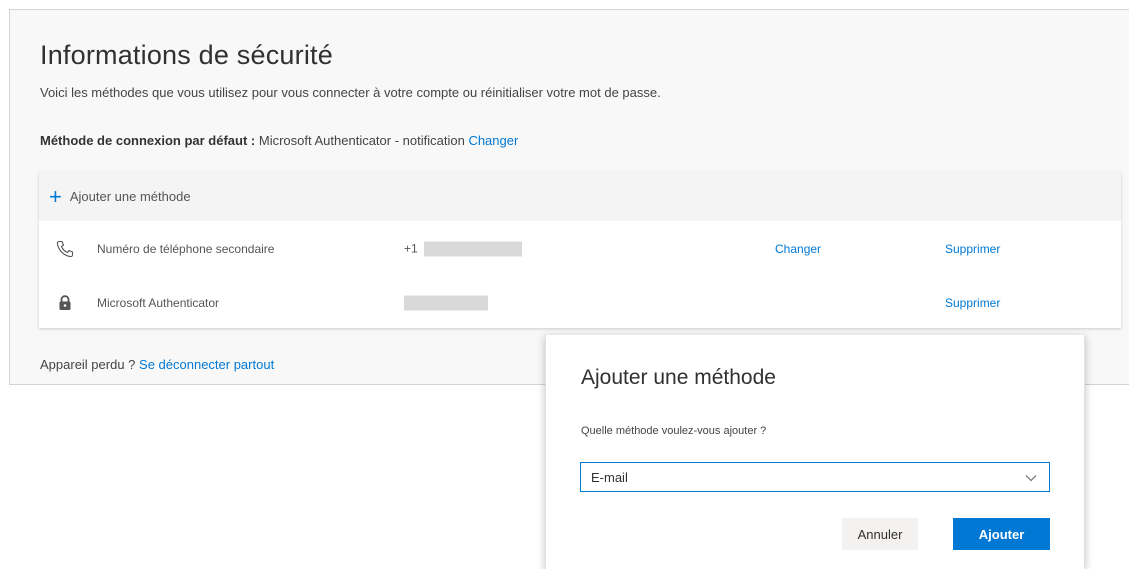 This screenshot has width=1129, height=569. I want to click on chevron-down-icon, so click(1031, 480).